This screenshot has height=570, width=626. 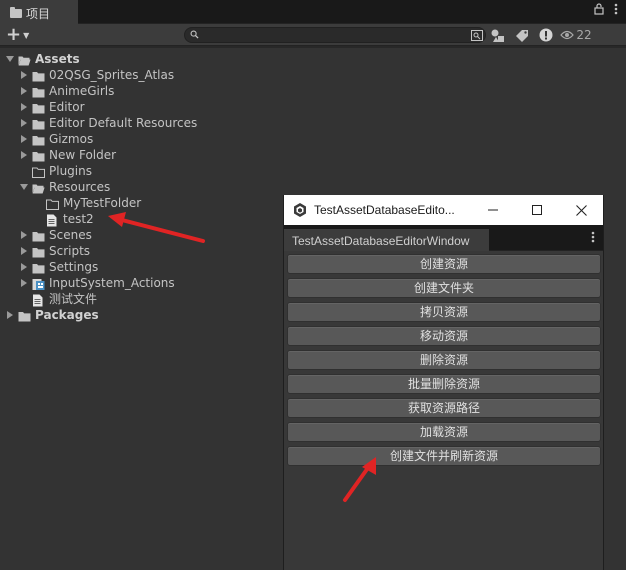 I want to click on tree-item-label: Resources, so click(x=80, y=187).